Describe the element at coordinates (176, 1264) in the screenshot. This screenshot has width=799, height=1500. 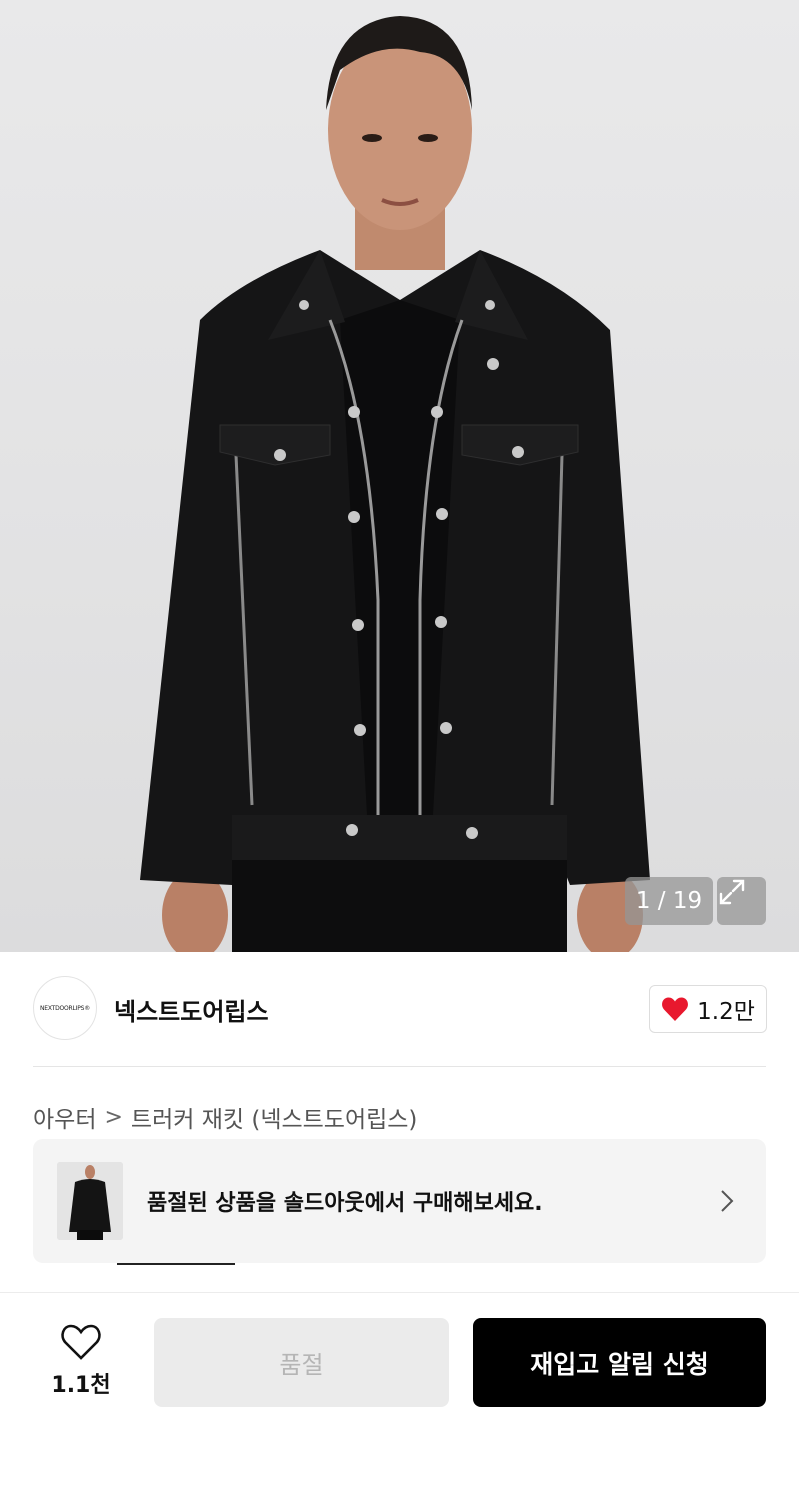
I see `content-peek-line` at that location.